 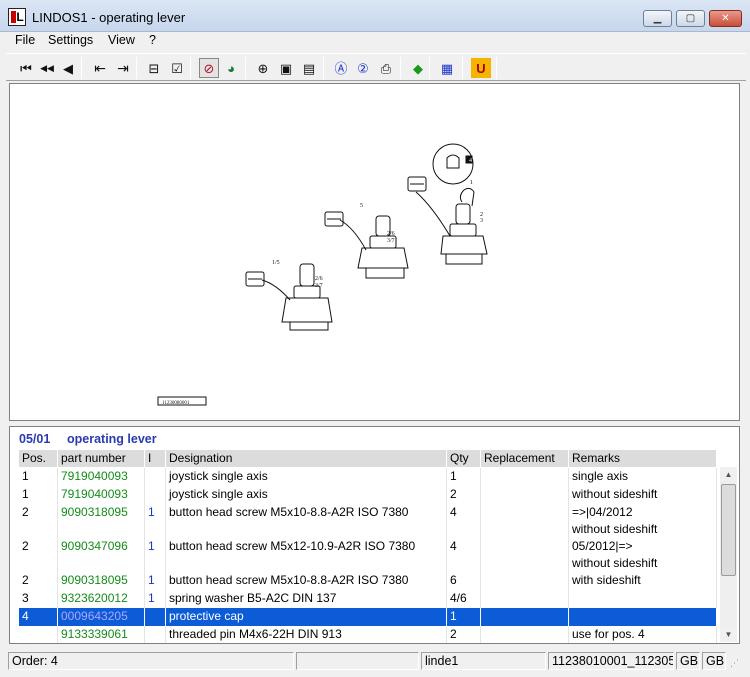 I want to click on back-icon: ◀, so click(x=68, y=68).